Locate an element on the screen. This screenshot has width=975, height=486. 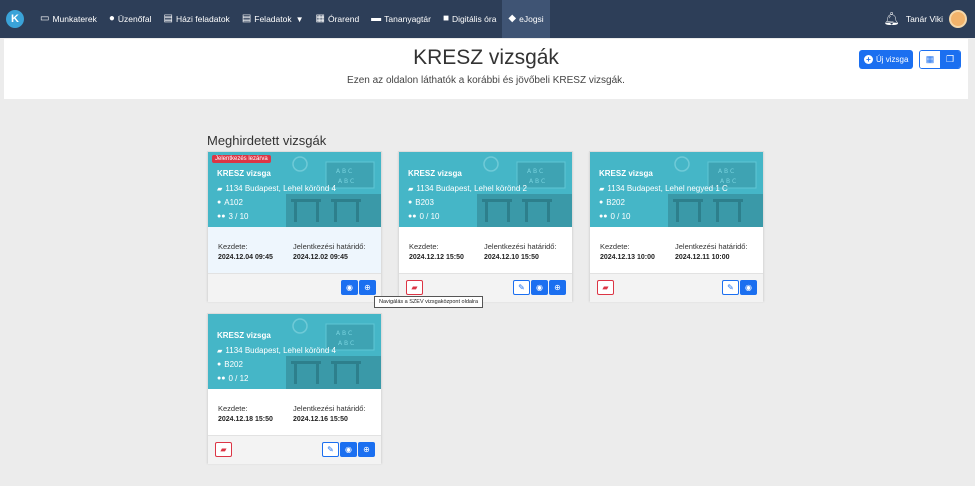
nav-item-munkaterek: ▭ Munkaterek is located at coordinates (68, 19).